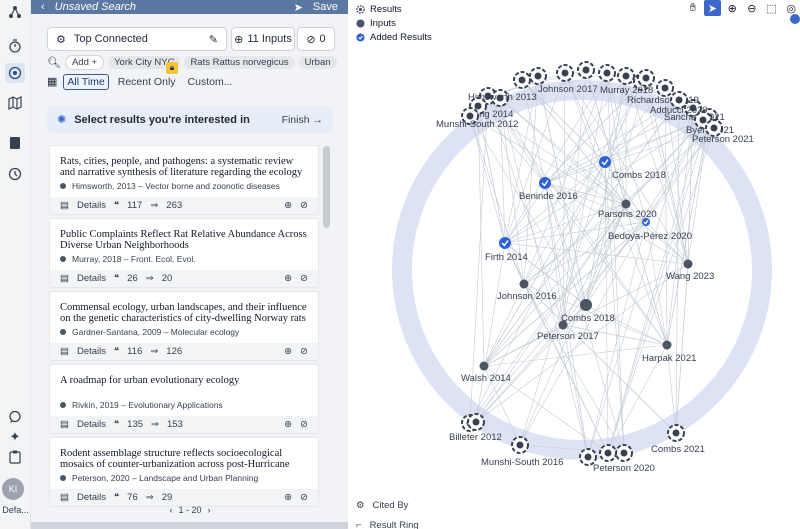 Image resolution: width=800 pixels, height=529 pixels. What do you see at coordinates (506, 257) in the screenshot?
I see `node-label: Firth 2014` at bounding box center [506, 257].